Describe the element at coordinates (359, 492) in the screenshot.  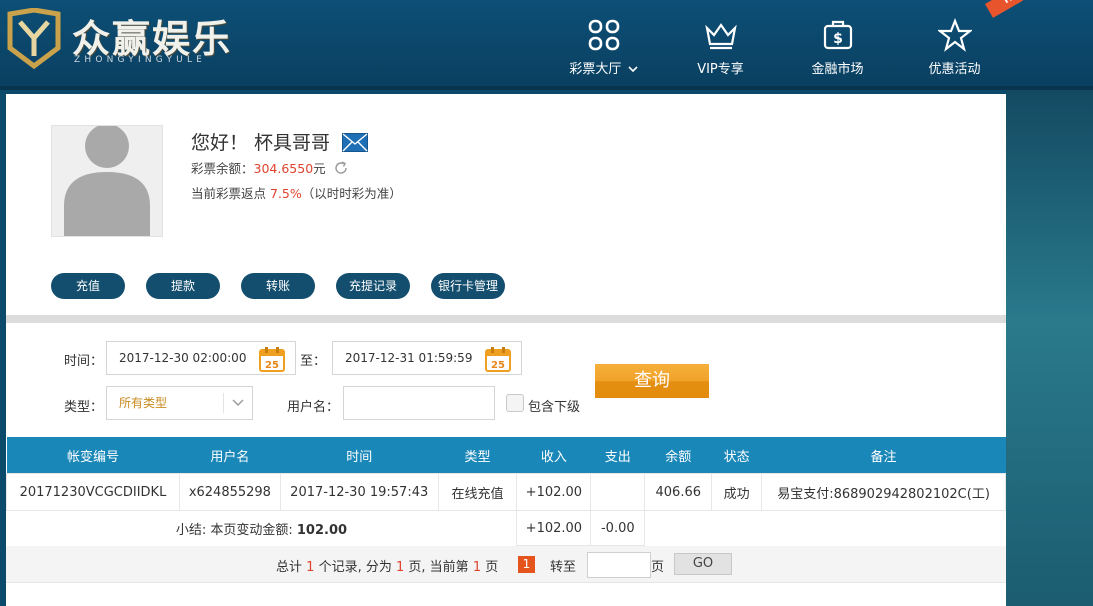
I see `table-cell: 2017-12-30 19:57:43` at that location.